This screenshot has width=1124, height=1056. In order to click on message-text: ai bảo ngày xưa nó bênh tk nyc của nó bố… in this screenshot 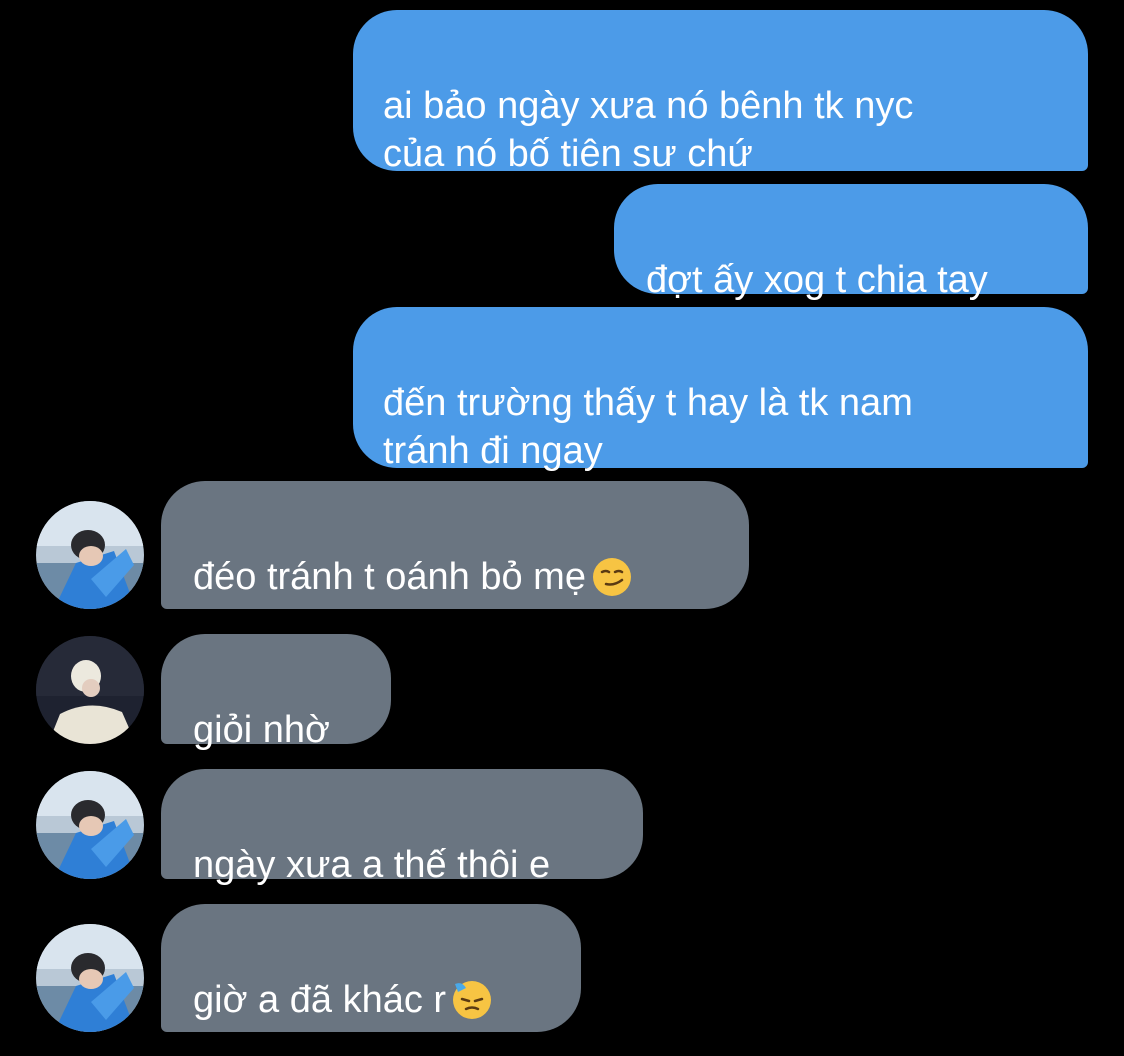, I will do `click(648, 130)`.